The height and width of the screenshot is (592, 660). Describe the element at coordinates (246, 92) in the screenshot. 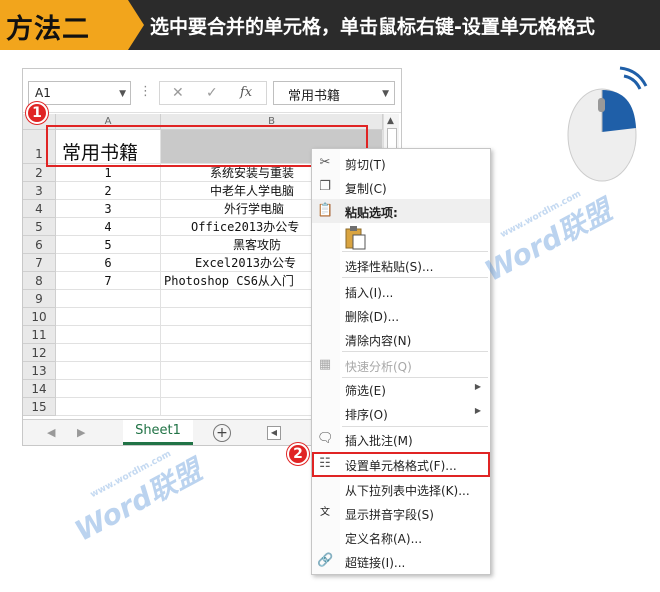

I see `insert-function-icon: fx` at that location.